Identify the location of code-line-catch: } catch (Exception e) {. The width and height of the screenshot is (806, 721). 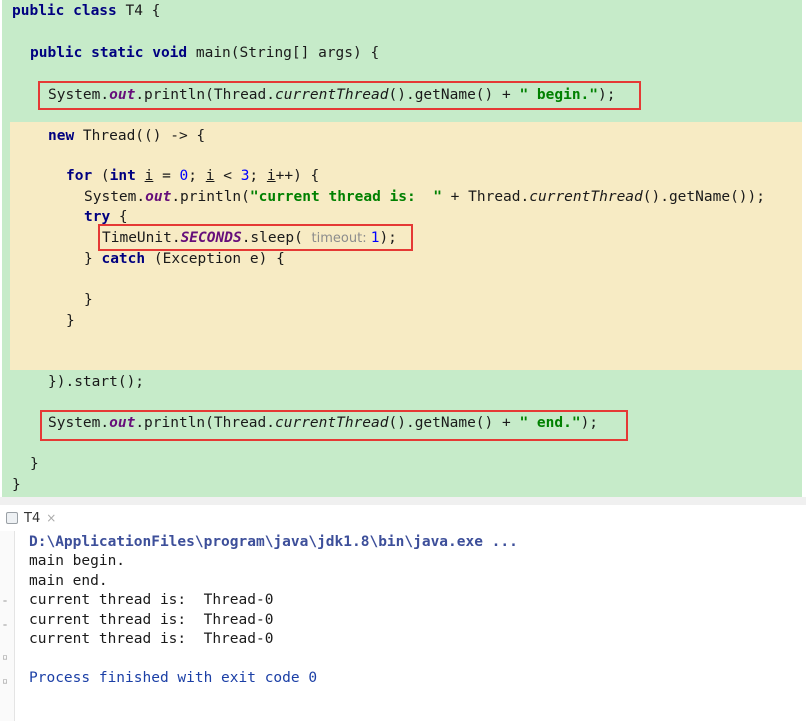
(184, 259).